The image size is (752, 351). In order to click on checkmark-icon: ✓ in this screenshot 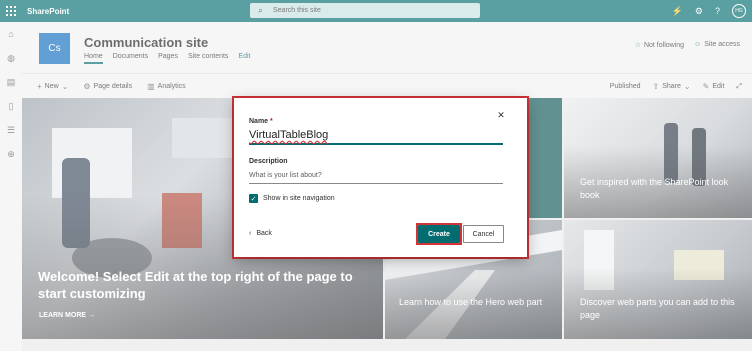, I will do `click(253, 198)`.